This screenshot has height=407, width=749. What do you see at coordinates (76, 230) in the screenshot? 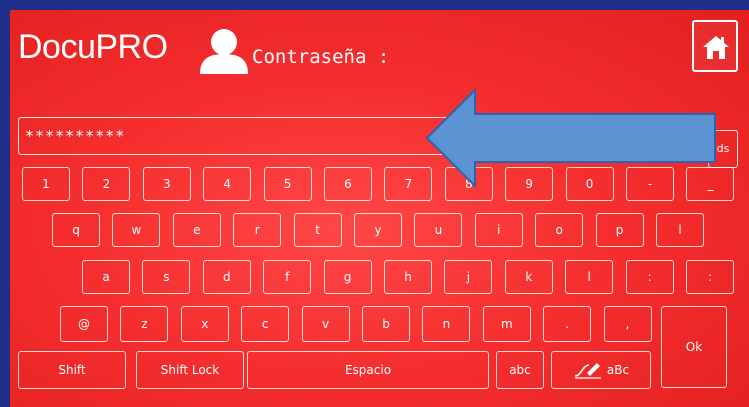
I see `key-row2-0: q` at bounding box center [76, 230].